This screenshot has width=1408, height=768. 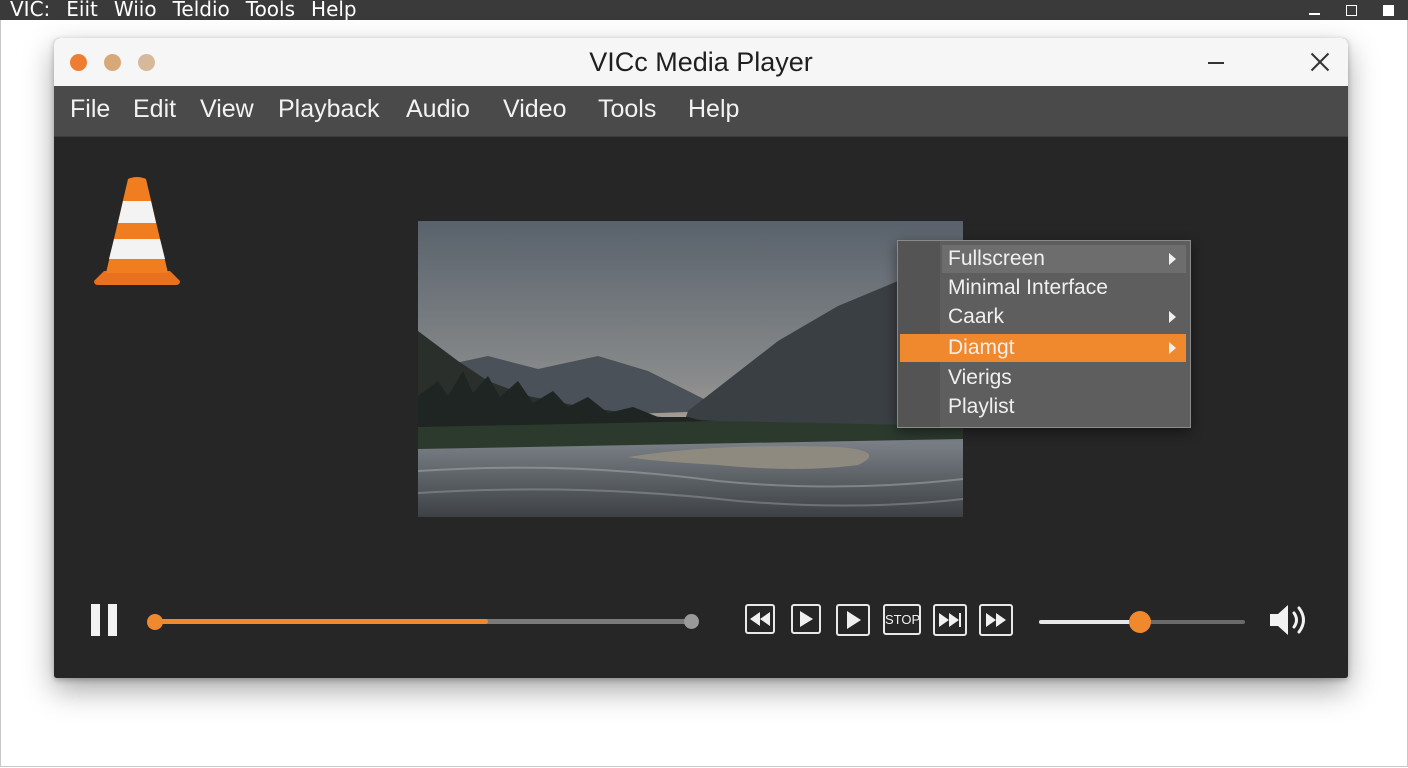 I want to click on context-item-diamgt: Diamgt, so click(x=1043, y=348).